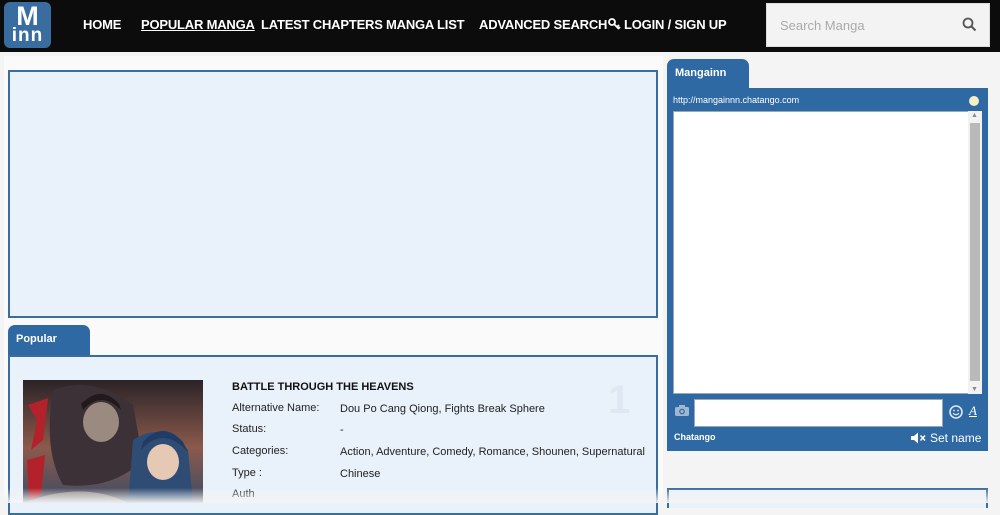 This screenshot has width=1000, height=515. Describe the element at coordinates (614, 24) in the screenshot. I see `key-icon` at that location.